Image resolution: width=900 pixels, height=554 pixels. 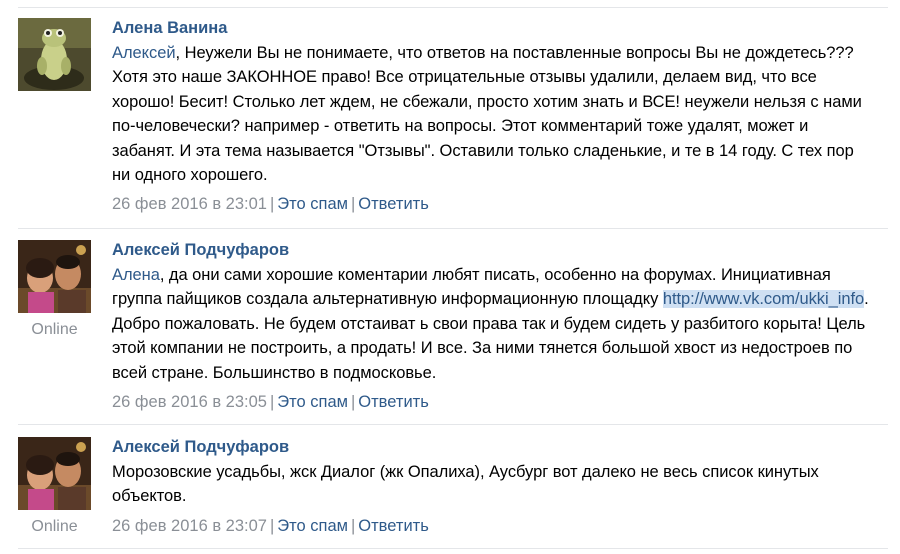 I want to click on comment-meta: 26 фев 2016 в 23:05 | Это спам | Ответить, so click(x=492, y=402).